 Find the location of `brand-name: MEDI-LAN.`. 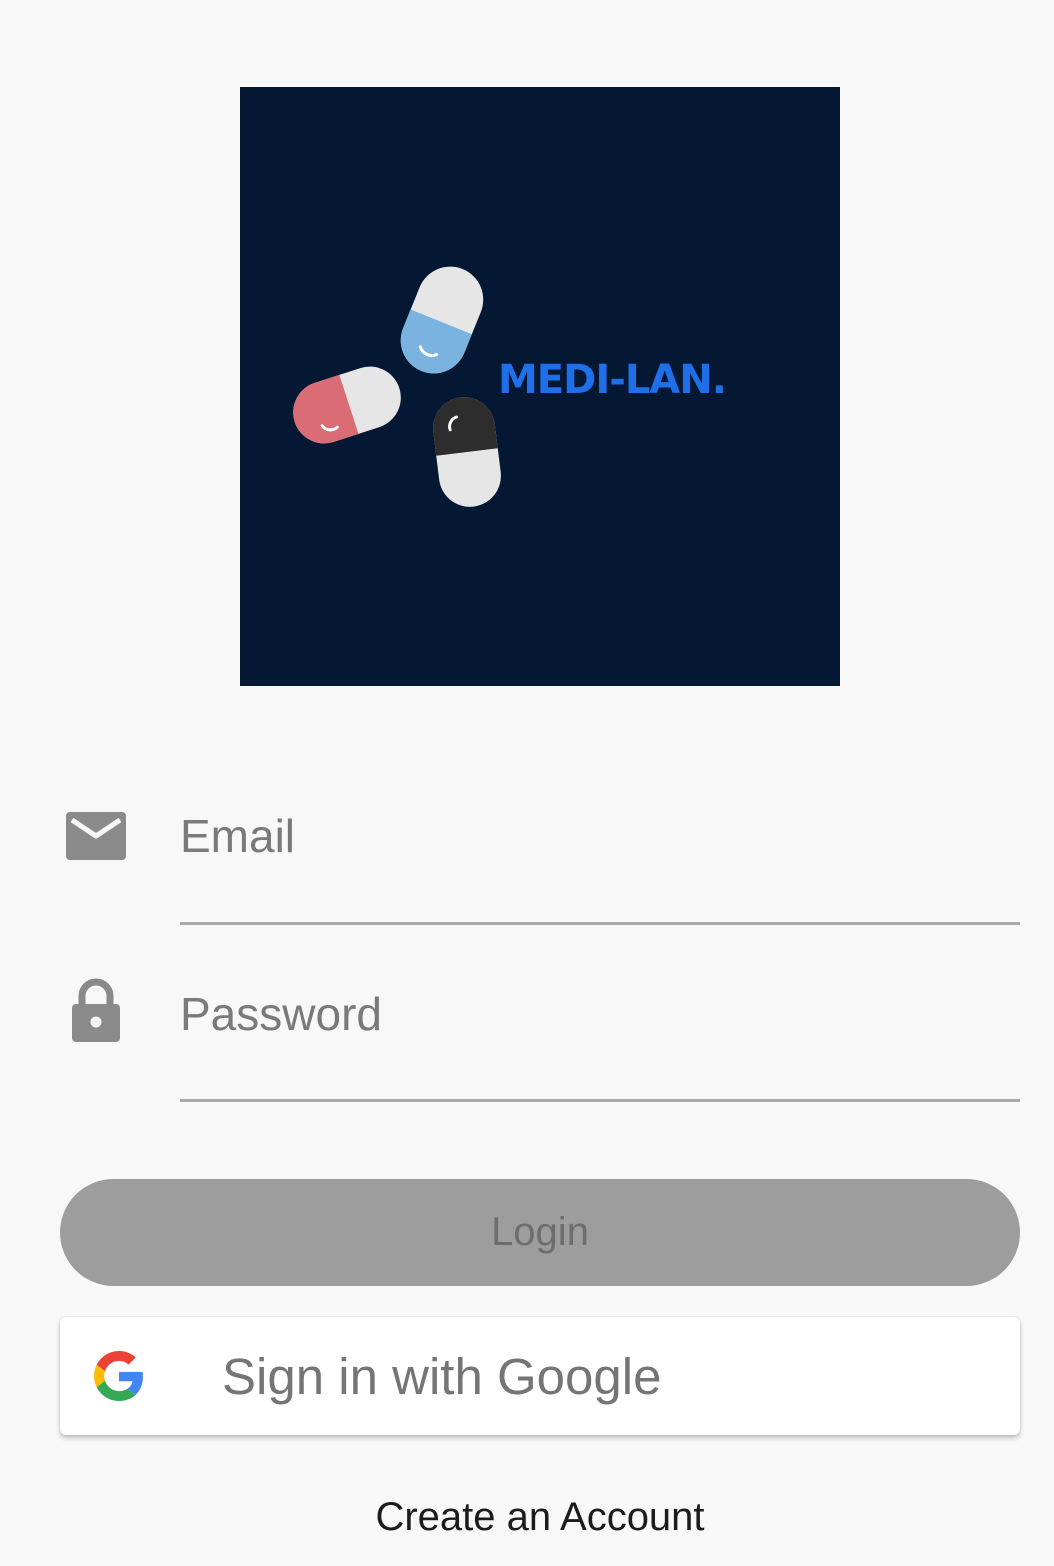

brand-name: MEDI-LAN. is located at coordinates (612, 380).